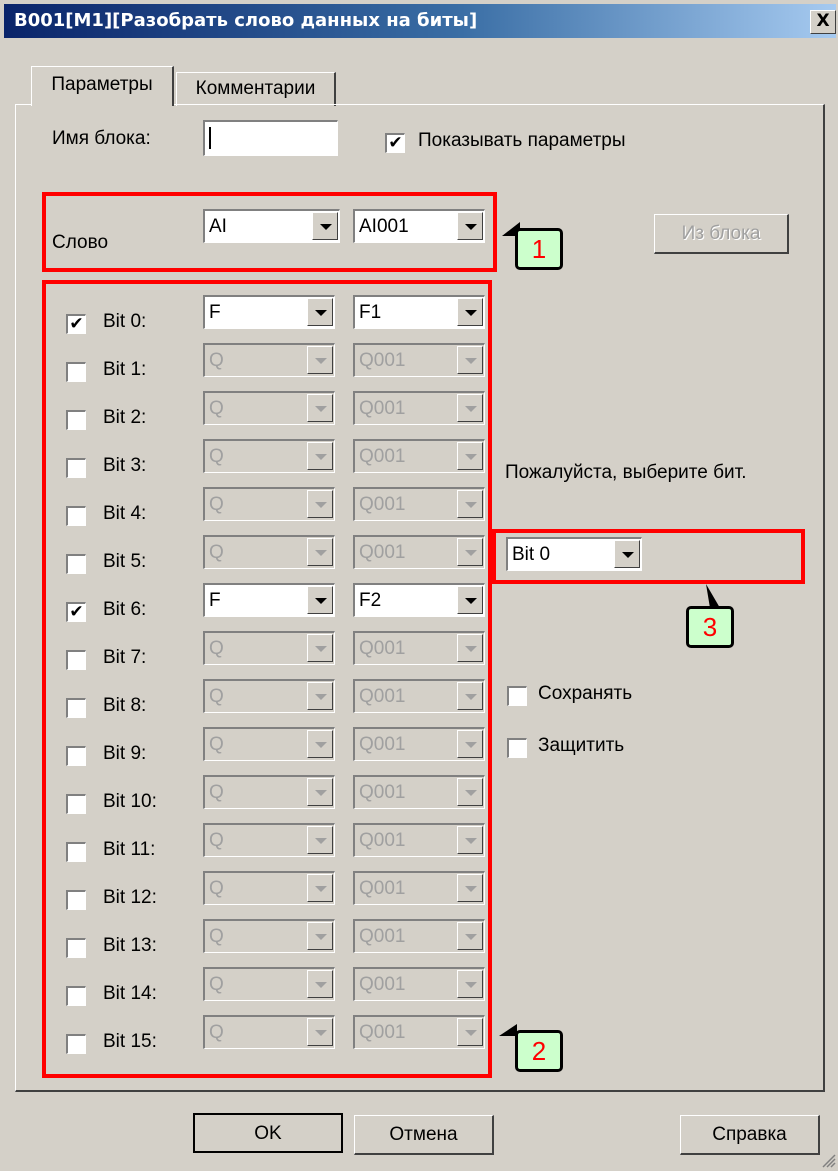 This screenshot has height=1171, width=838. Describe the element at coordinates (419, 648) in the screenshot. I see `bit-7-address-select: Q001` at that location.